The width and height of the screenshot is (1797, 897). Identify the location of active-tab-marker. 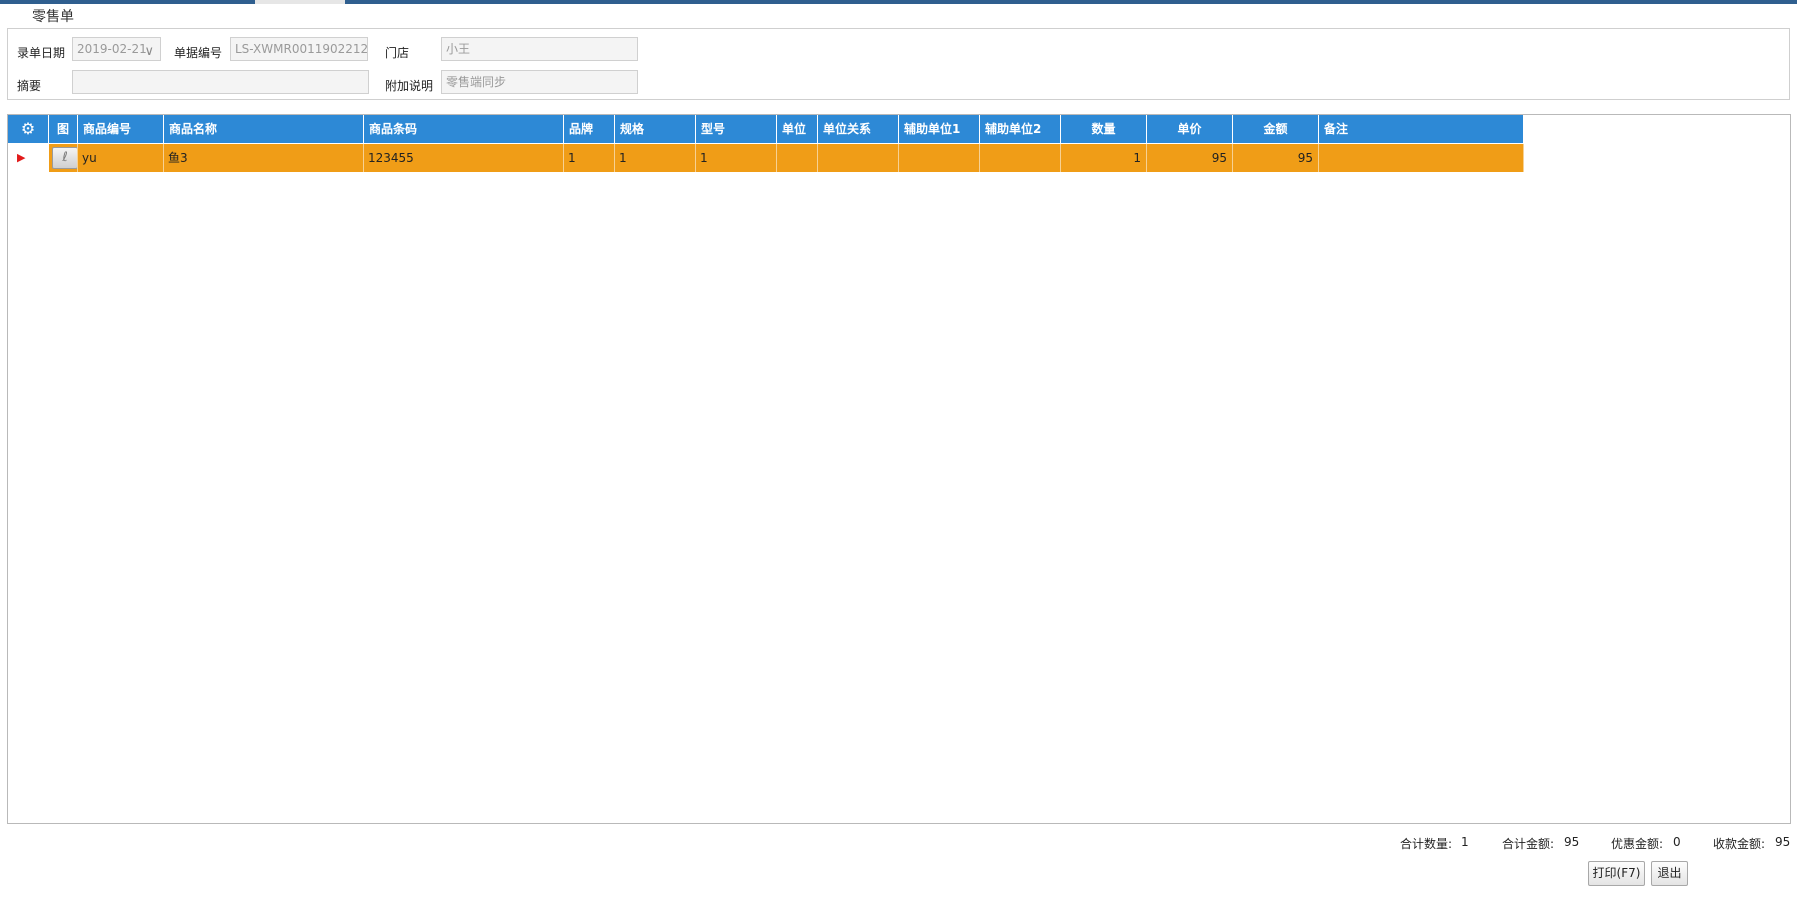
(300, 2).